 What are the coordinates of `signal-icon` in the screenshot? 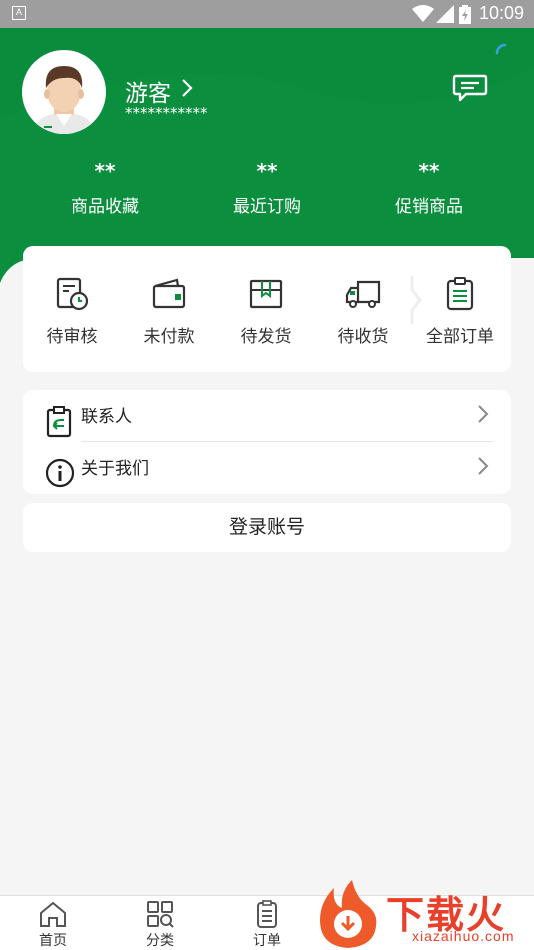 It's located at (445, 14).